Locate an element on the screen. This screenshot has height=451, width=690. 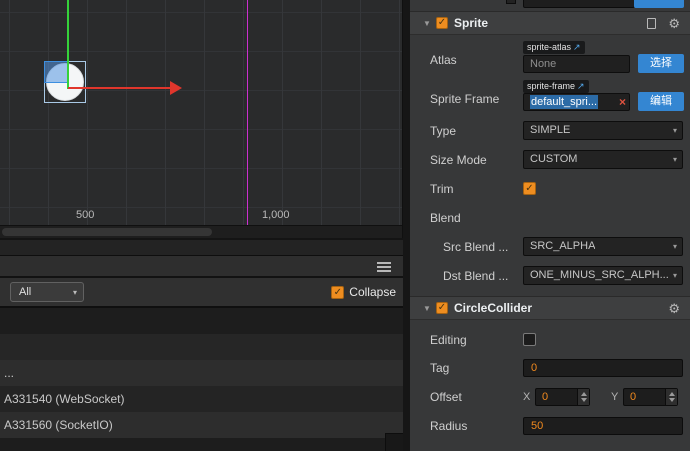
gizmo-x-arrowhead-icon is located at coordinates (176, 88).